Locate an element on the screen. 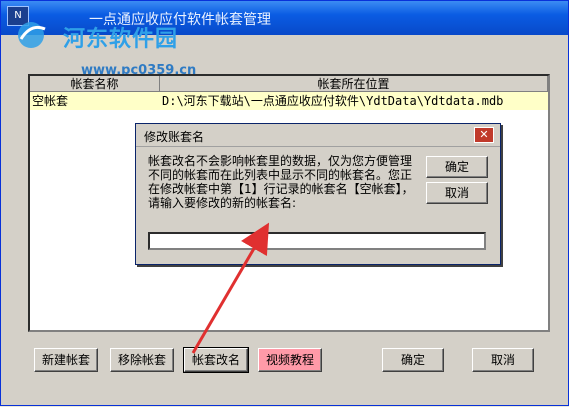  new-account-name-input is located at coordinates (317, 241).